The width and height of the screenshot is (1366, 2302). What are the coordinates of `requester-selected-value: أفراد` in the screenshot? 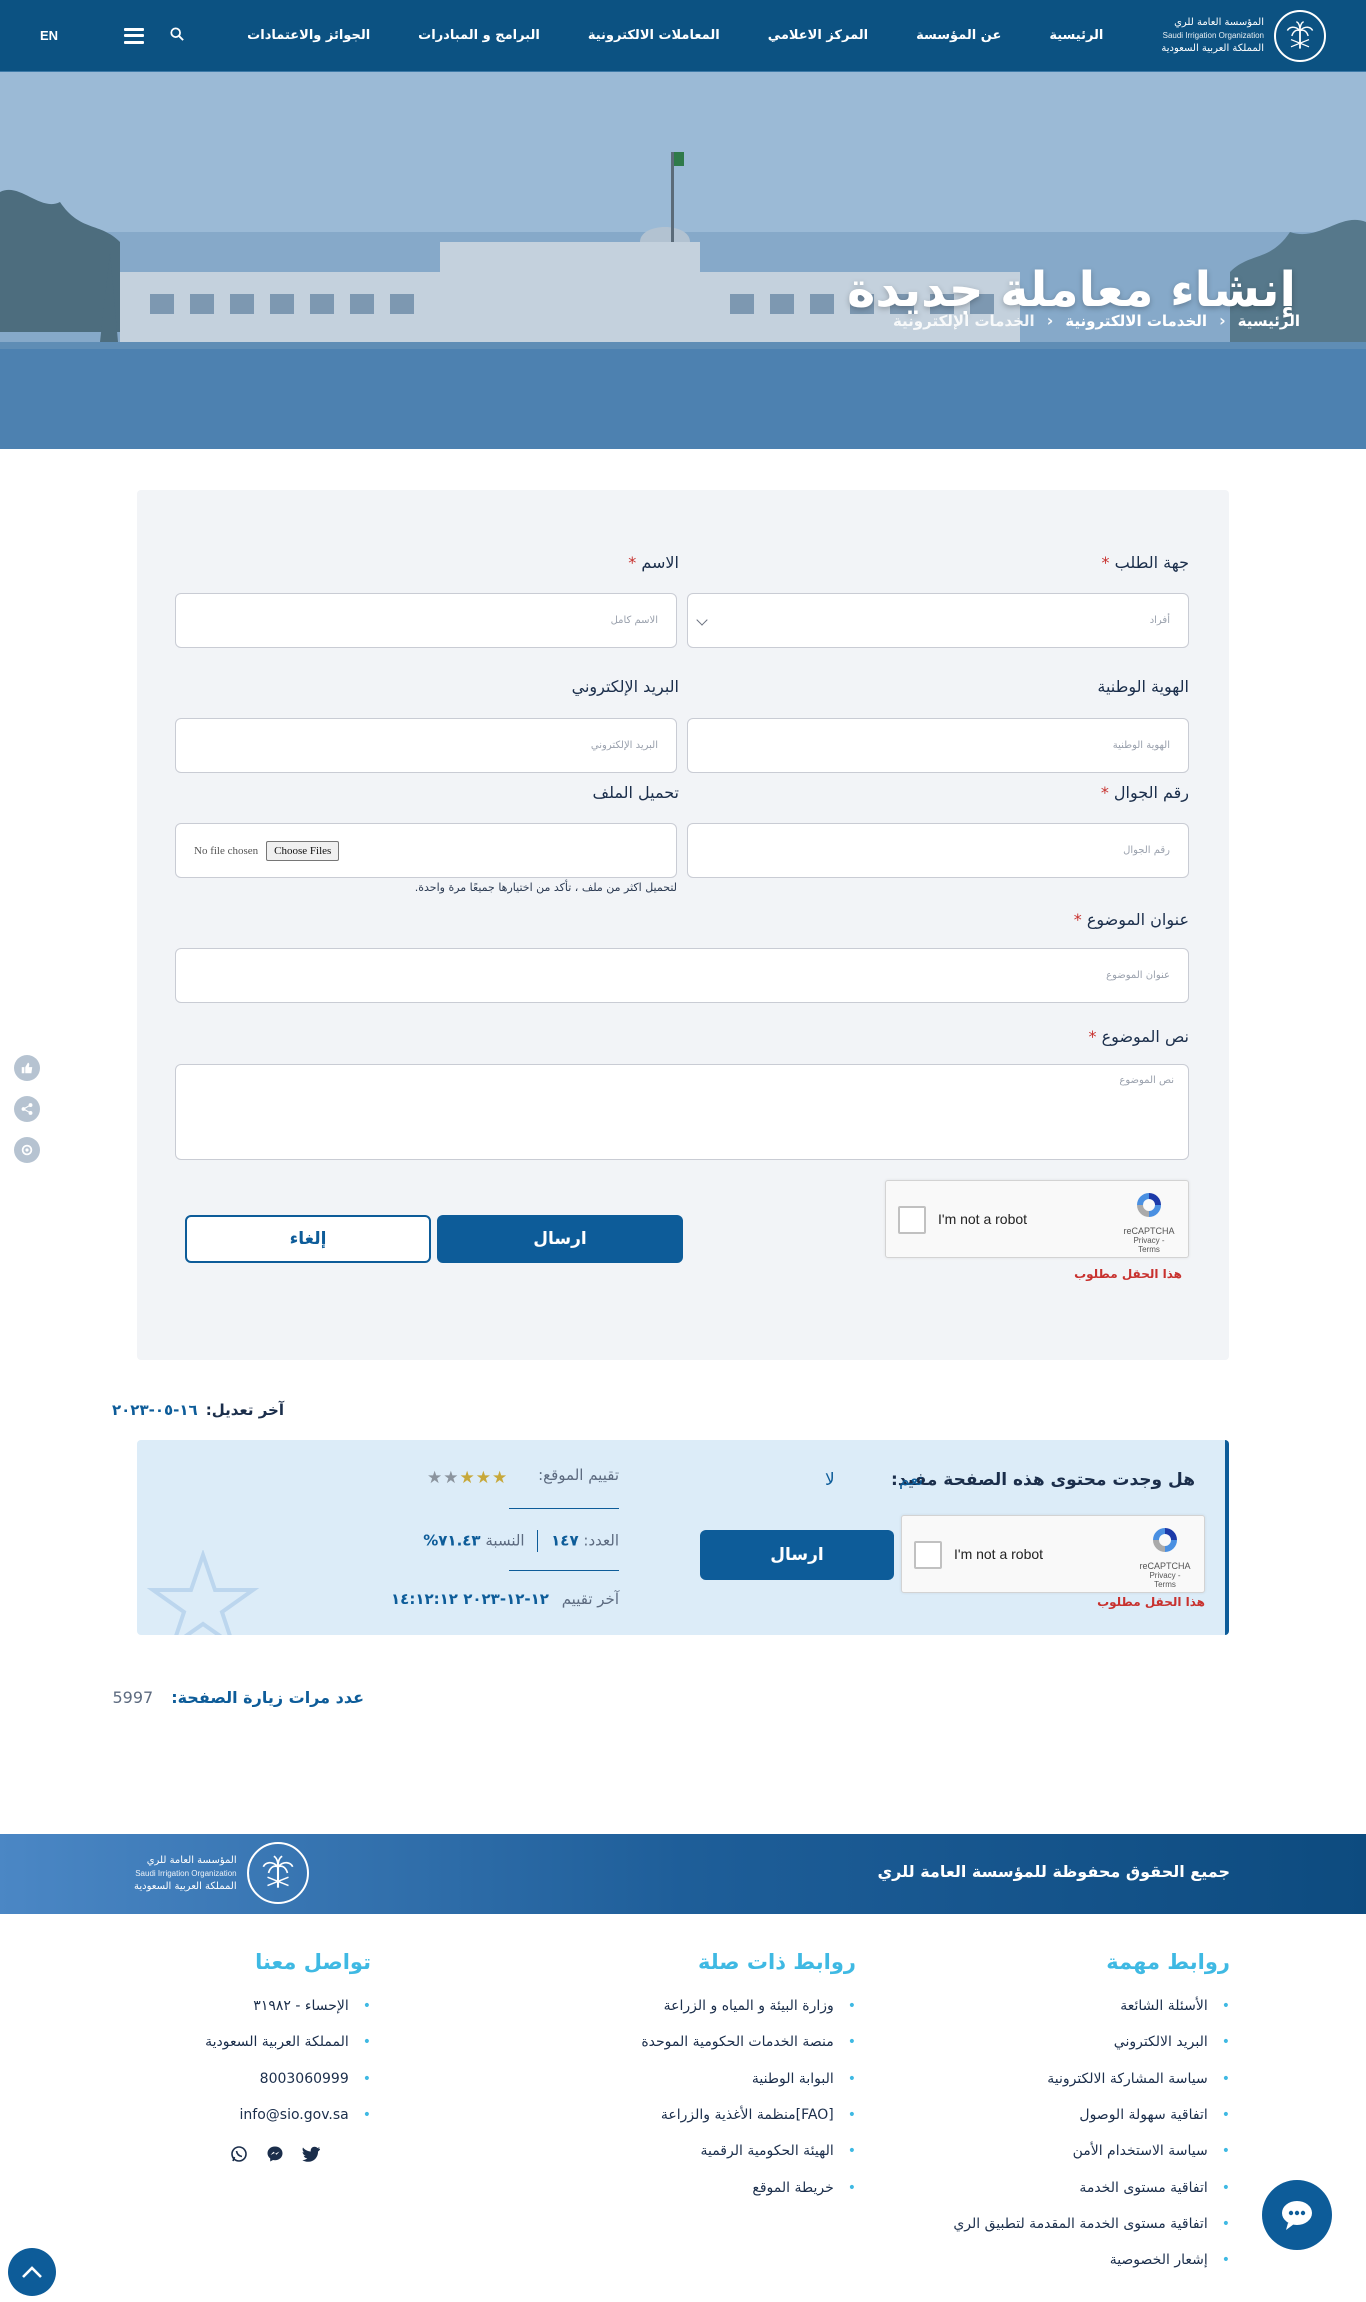 It's located at (1159, 620).